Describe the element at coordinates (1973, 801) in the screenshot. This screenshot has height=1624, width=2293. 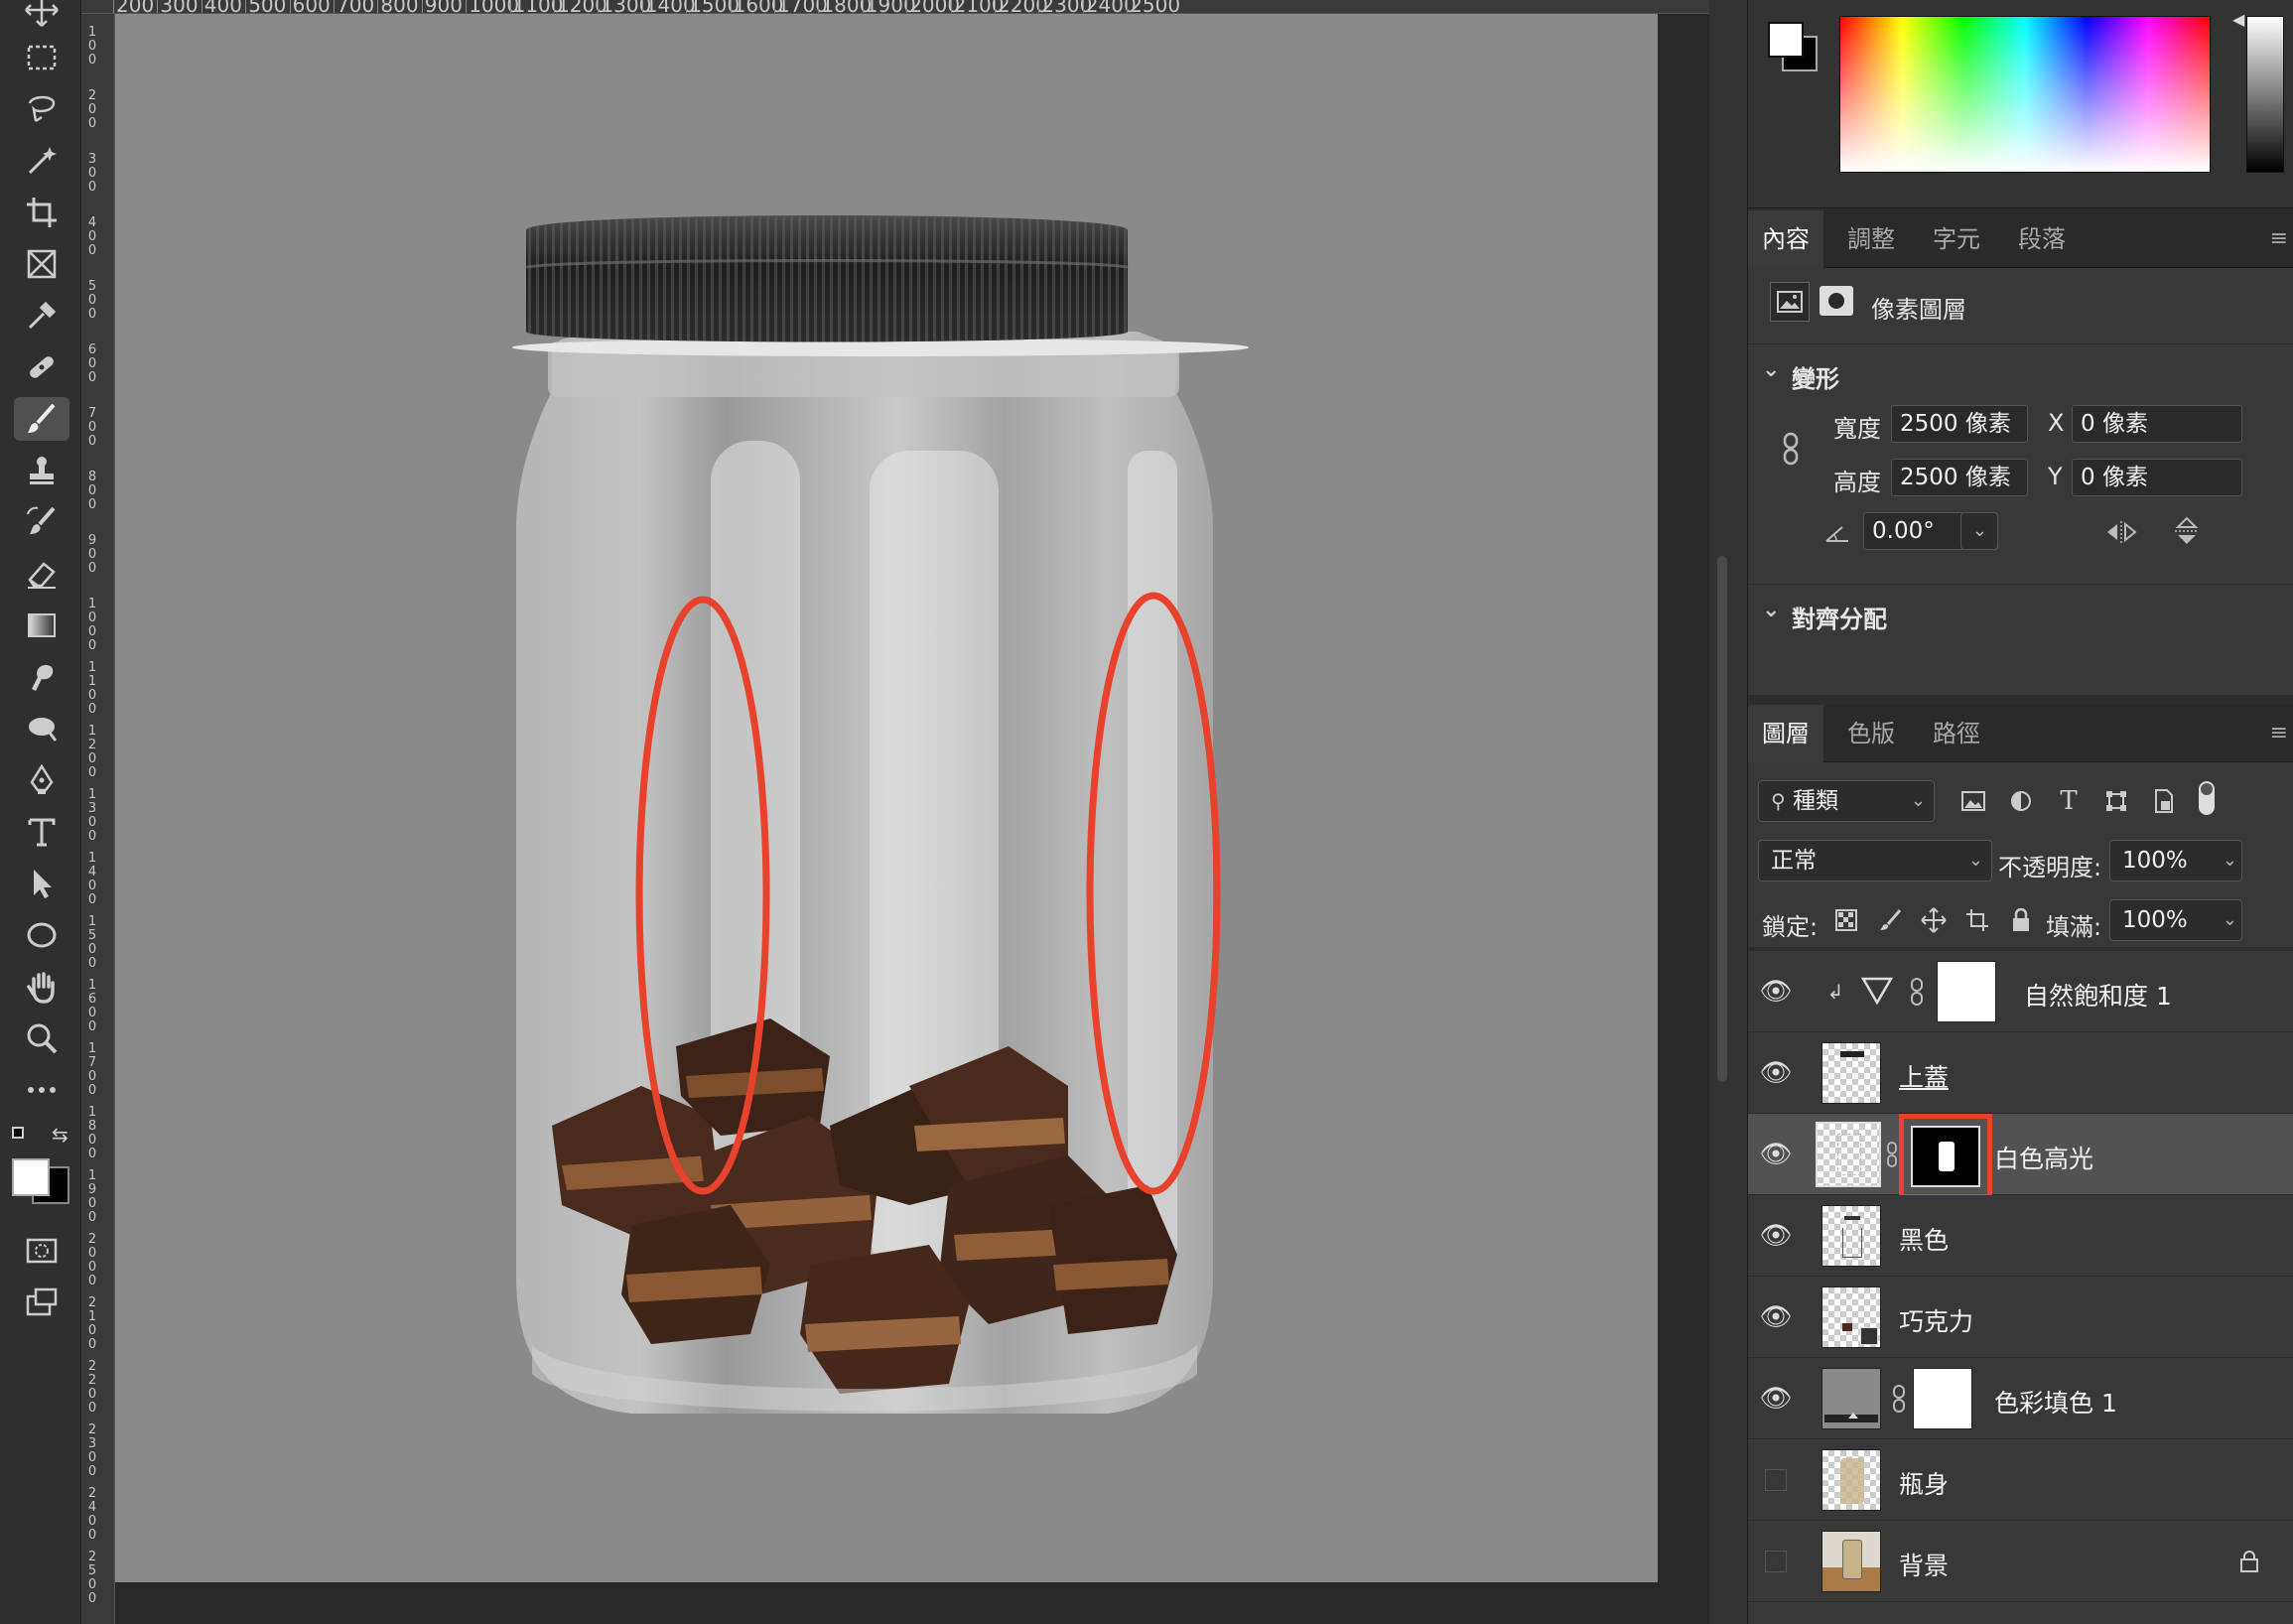
I see `filter-pixel-icon` at that location.